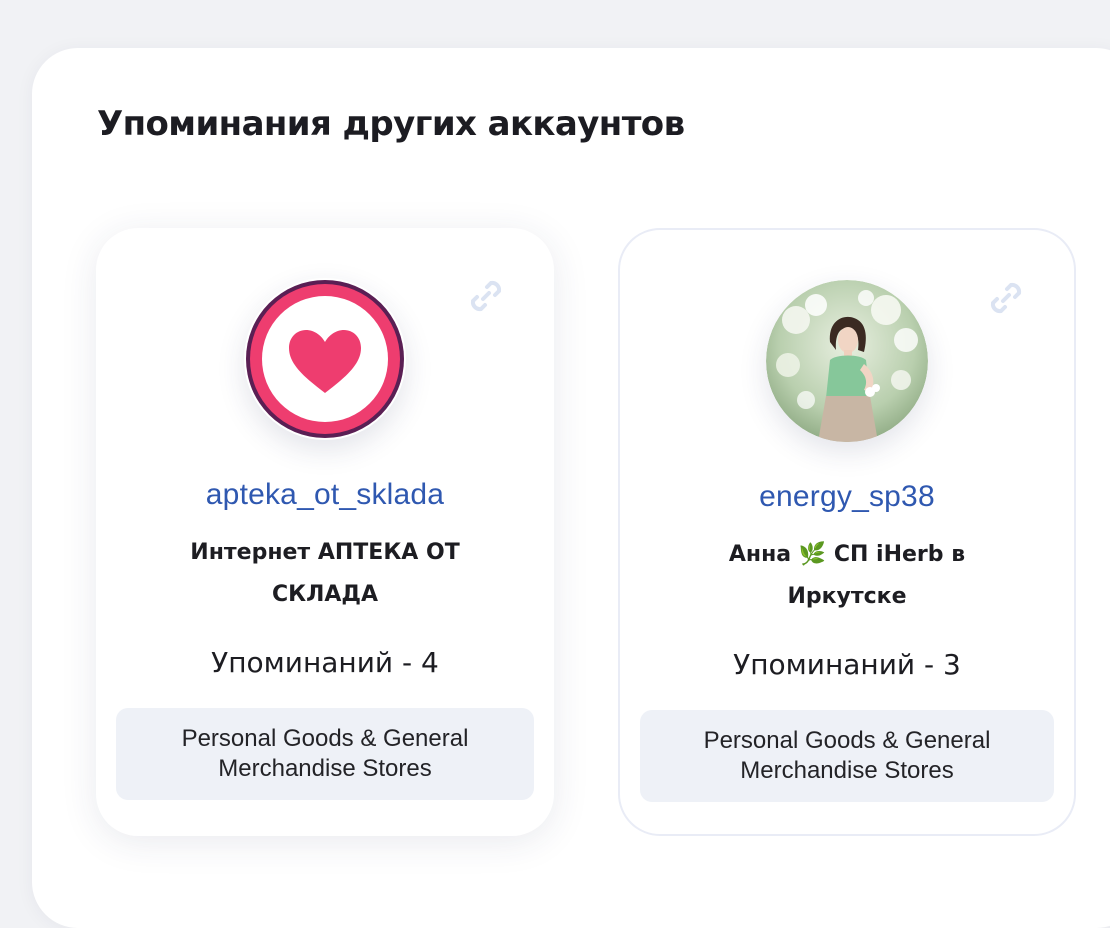 The width and height of the screenshot is (1110, 928). Describe the element at coordinates (391, 124) in the screenshot. I see `section-title: Упоминания других аккаунтов` at that location.